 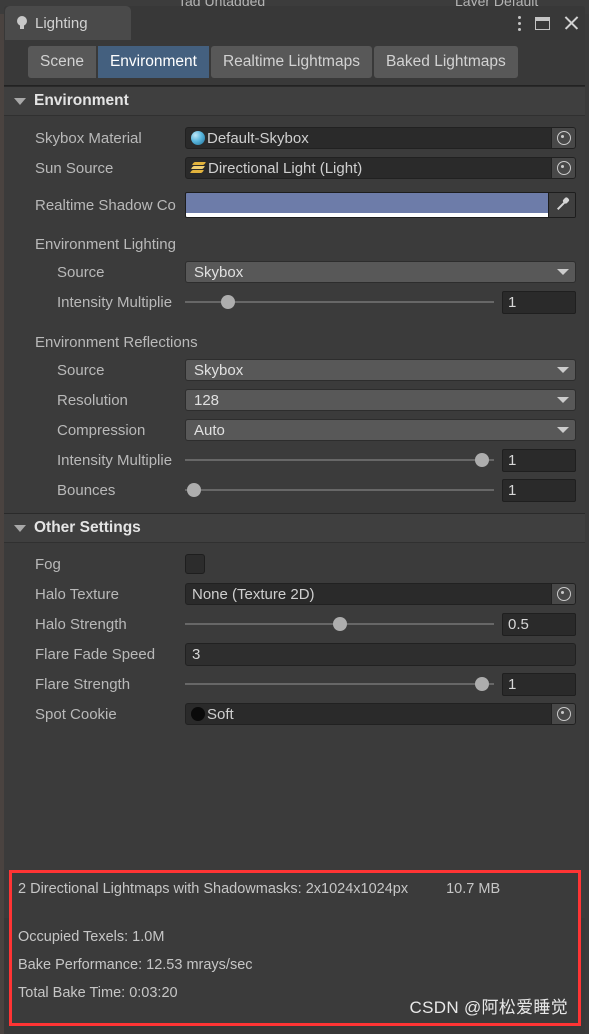 I want to click on row-halo-strength: Halo Strength 0.5, so click(x=294, y=624).